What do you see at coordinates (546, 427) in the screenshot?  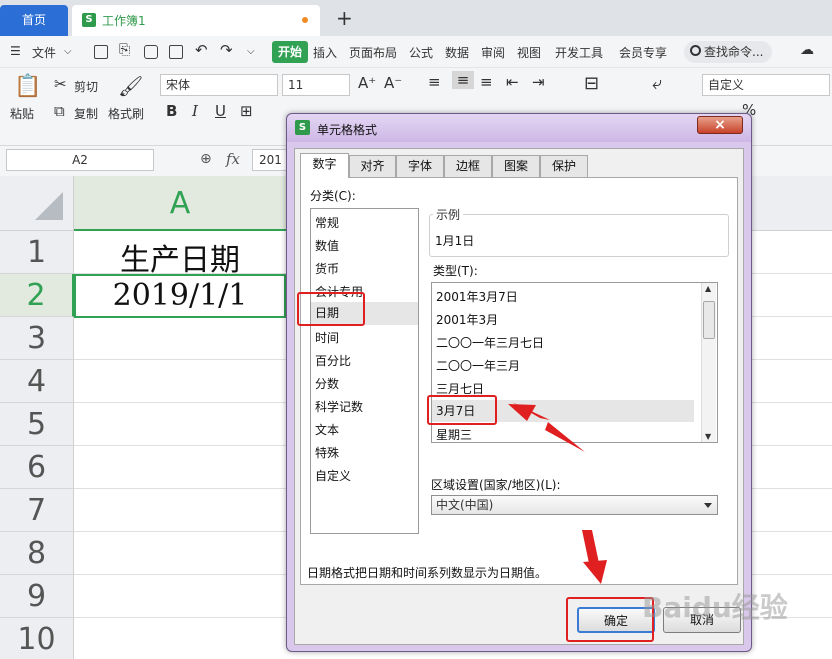 I see `arrow-to-type-icon` at bounding box center [546, 427].